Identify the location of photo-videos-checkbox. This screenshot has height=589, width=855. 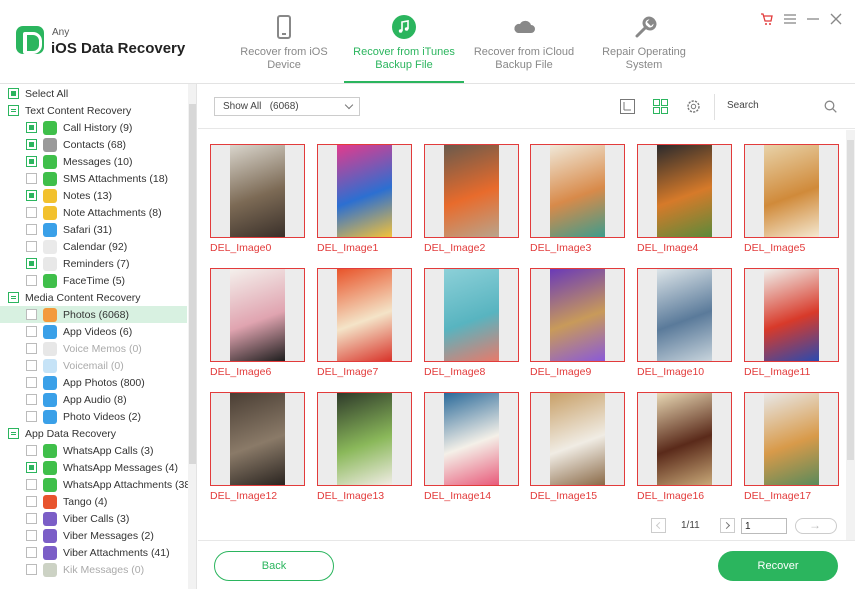
(31, 416).